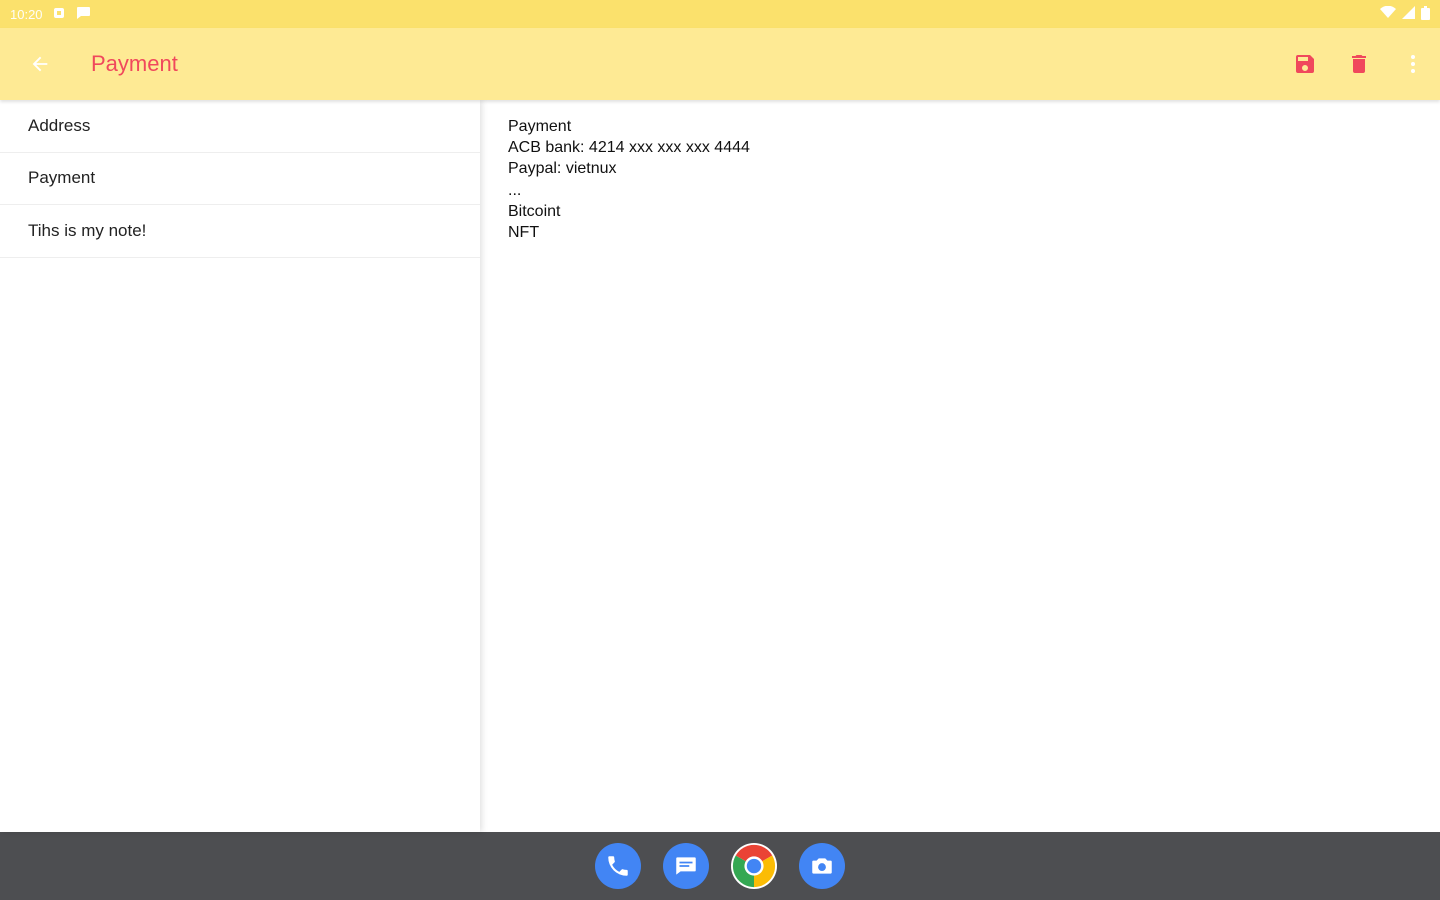 The image size is (1440, 900). I want to click on wifi-icon, so click(1388, 13).